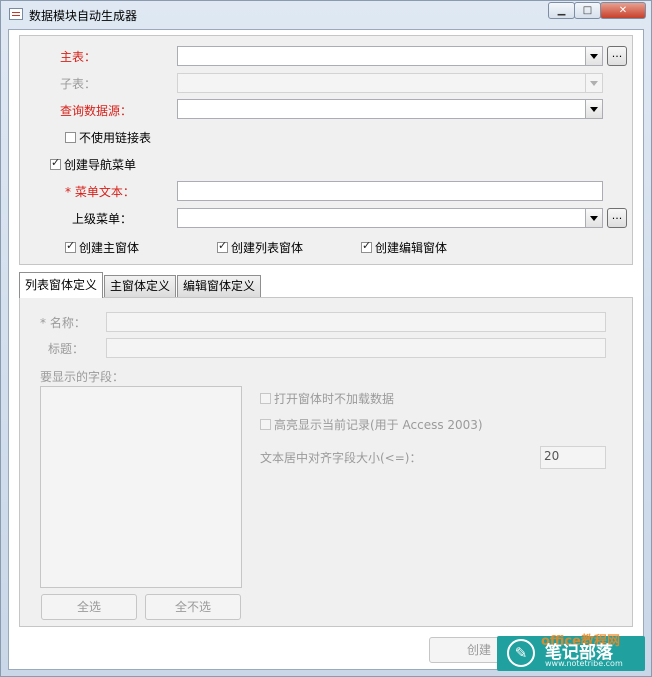  I want to click on query-source-combo, so click(390, 109).